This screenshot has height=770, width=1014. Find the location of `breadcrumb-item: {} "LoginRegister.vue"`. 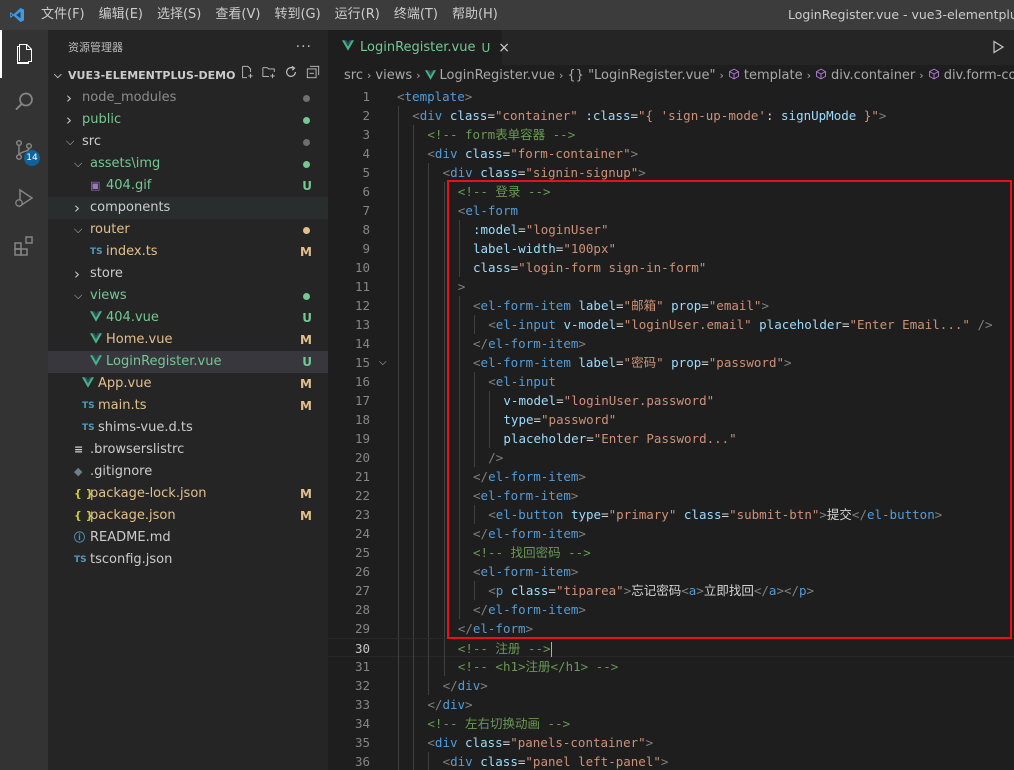

breadcrumb-item: {} "LoginRegister.vue" is located at coordinates (641, 75).